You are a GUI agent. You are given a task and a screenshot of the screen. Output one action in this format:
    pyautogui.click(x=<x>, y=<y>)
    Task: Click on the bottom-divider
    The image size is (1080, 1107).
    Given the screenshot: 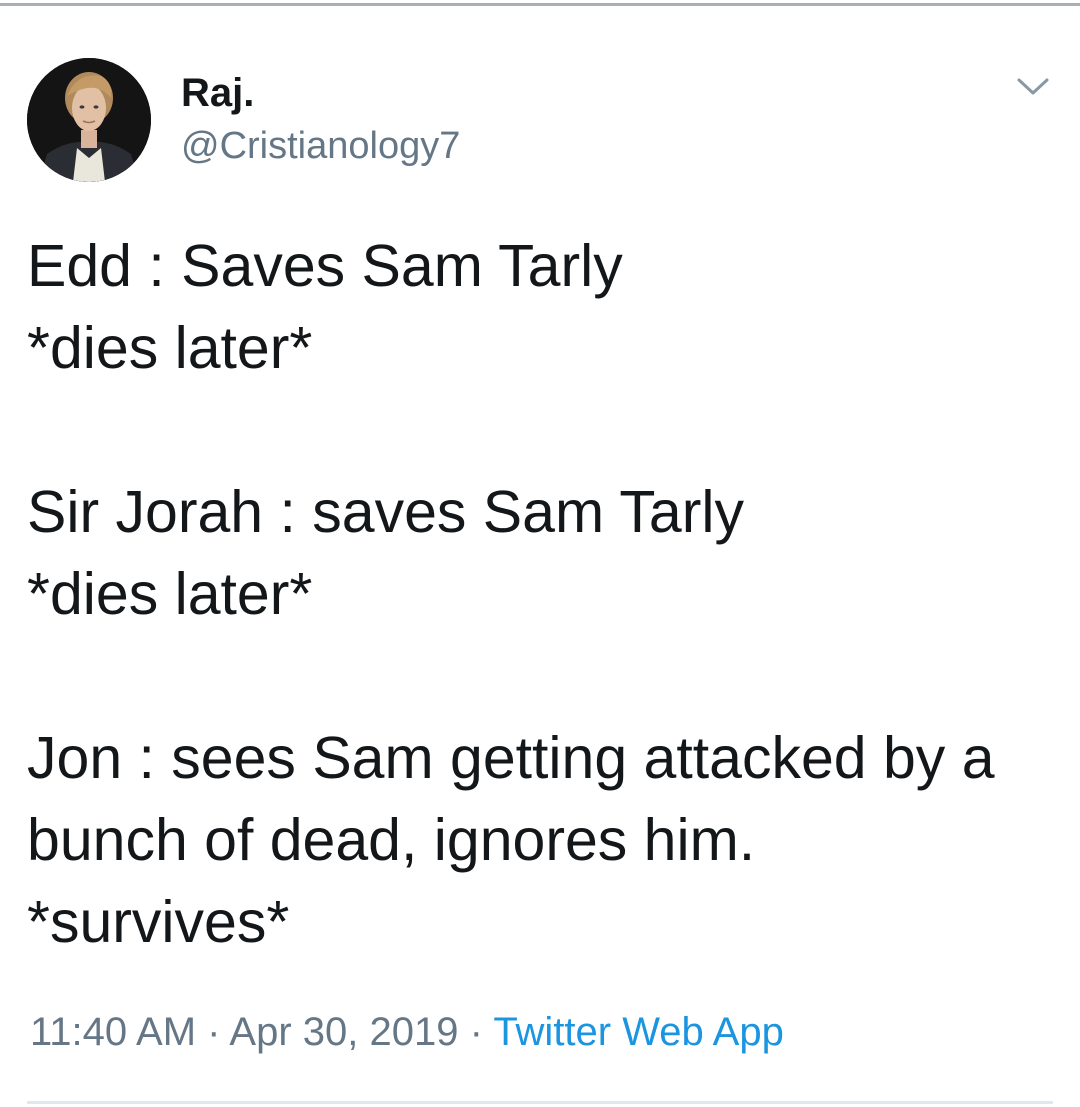 What is the action you would take?
    pyautogui.click(x=540, y=1102)
    